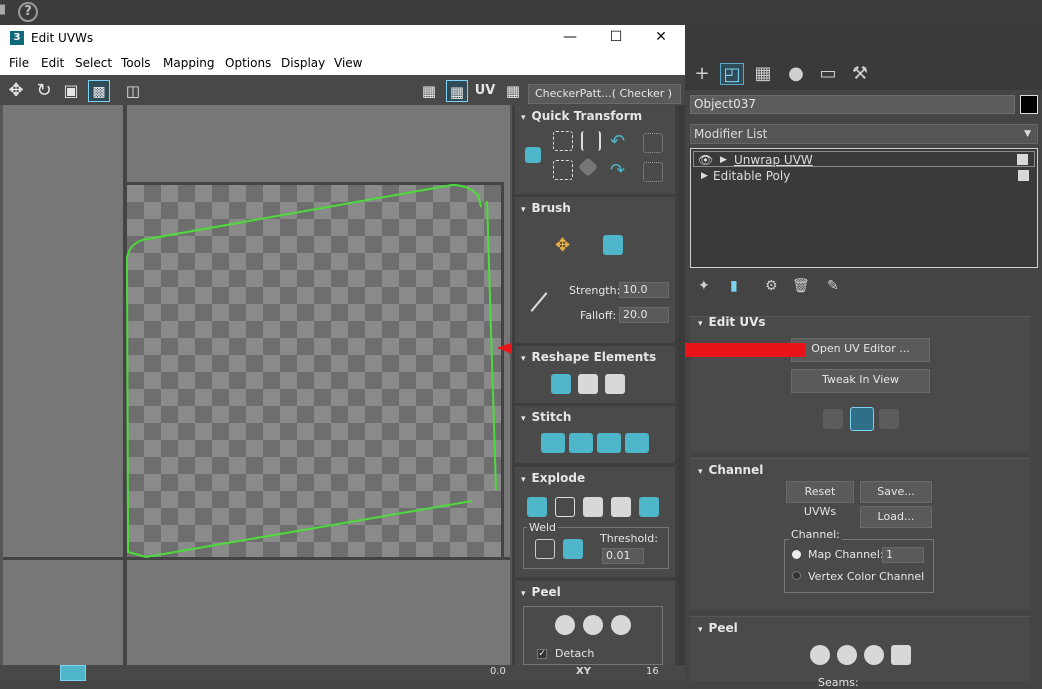 Image resolution: width=1042 pixels, height=689 pixels. I want to click on display-tab-icon: ▭, so click(828, 74).